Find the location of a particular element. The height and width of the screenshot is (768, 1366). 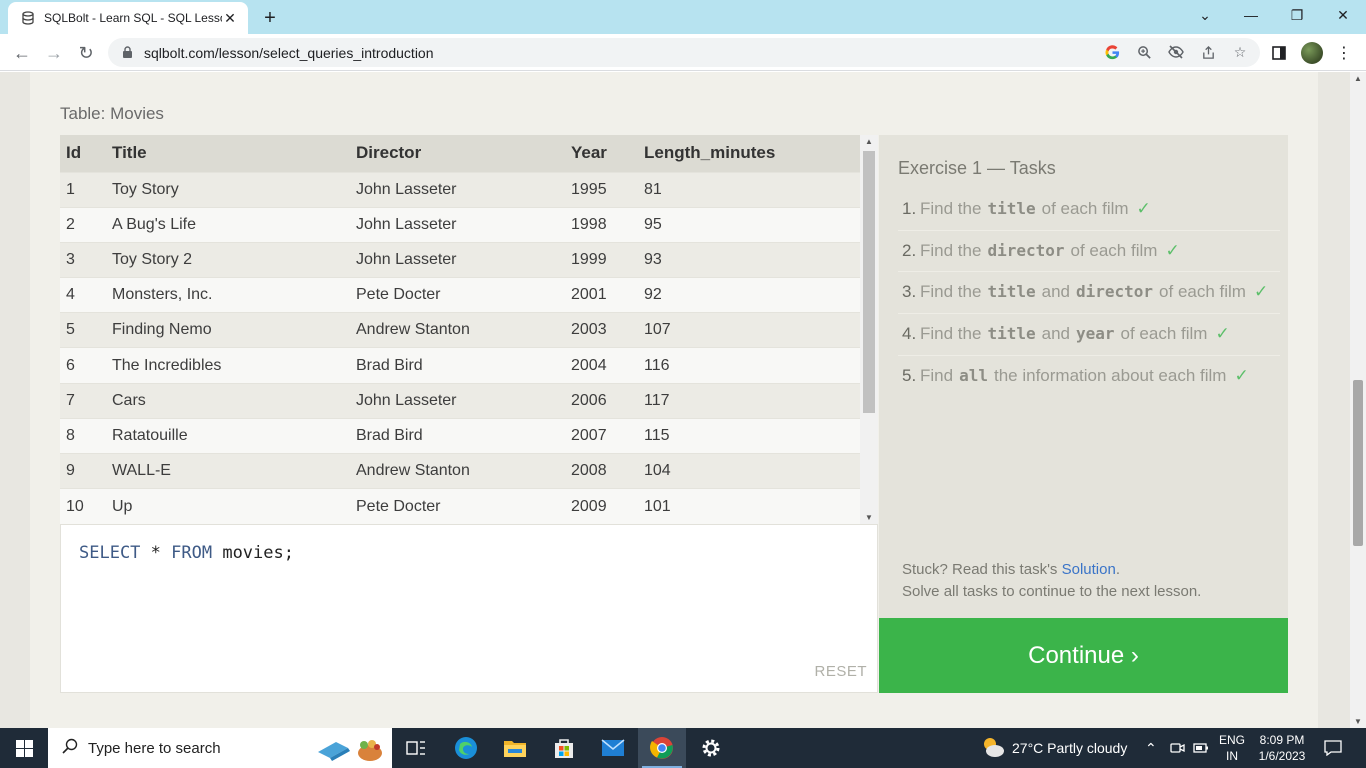

sql-token: * is located at coordinates (156, 553).